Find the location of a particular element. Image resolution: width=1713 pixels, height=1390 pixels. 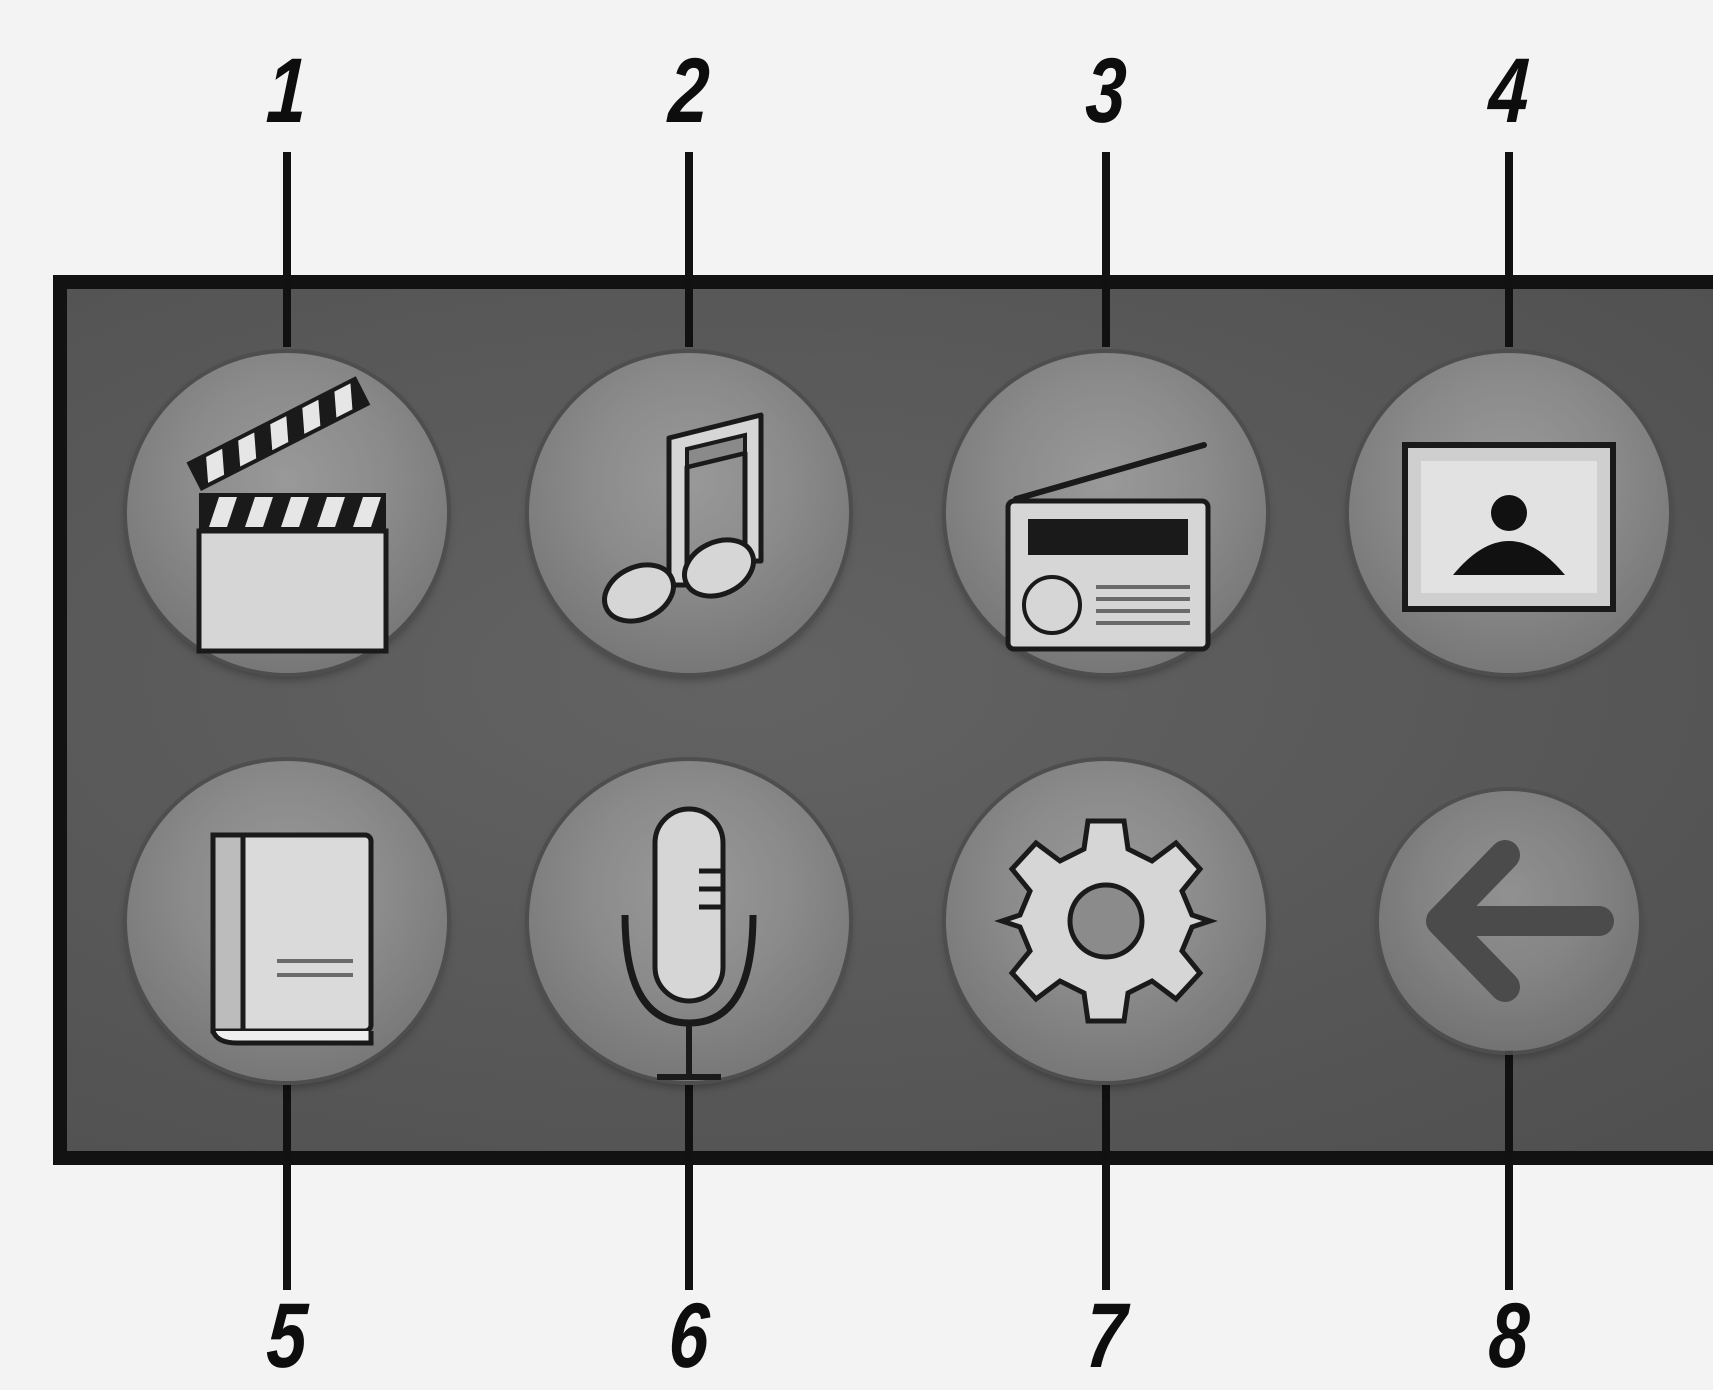

photo-button is located at coordinates (1509, 513).